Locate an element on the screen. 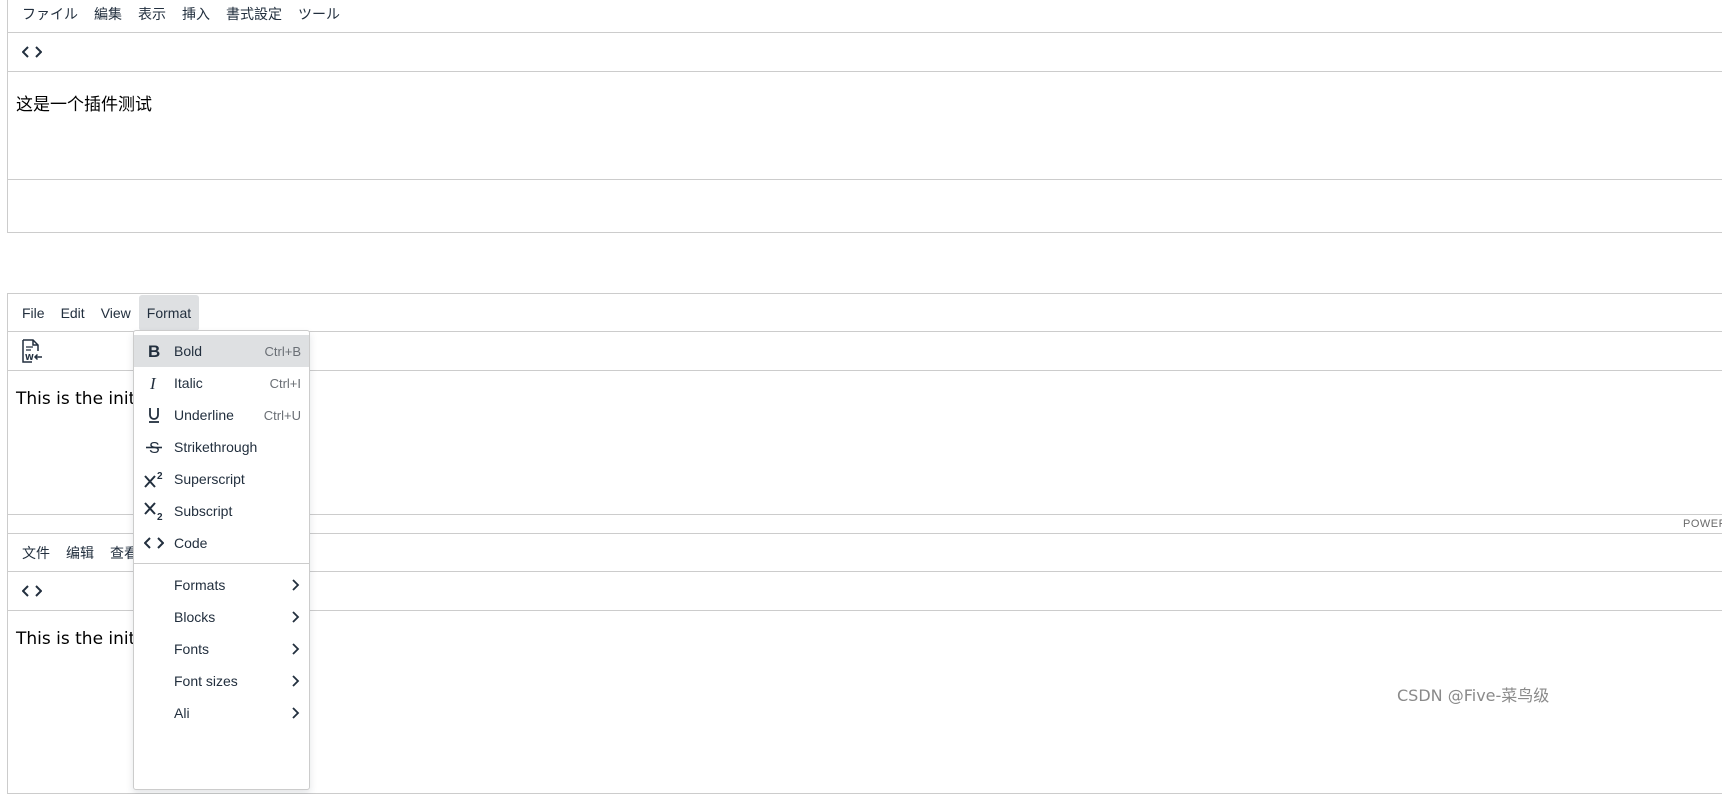  italic-icon: I is located at coordinates (154, 383).